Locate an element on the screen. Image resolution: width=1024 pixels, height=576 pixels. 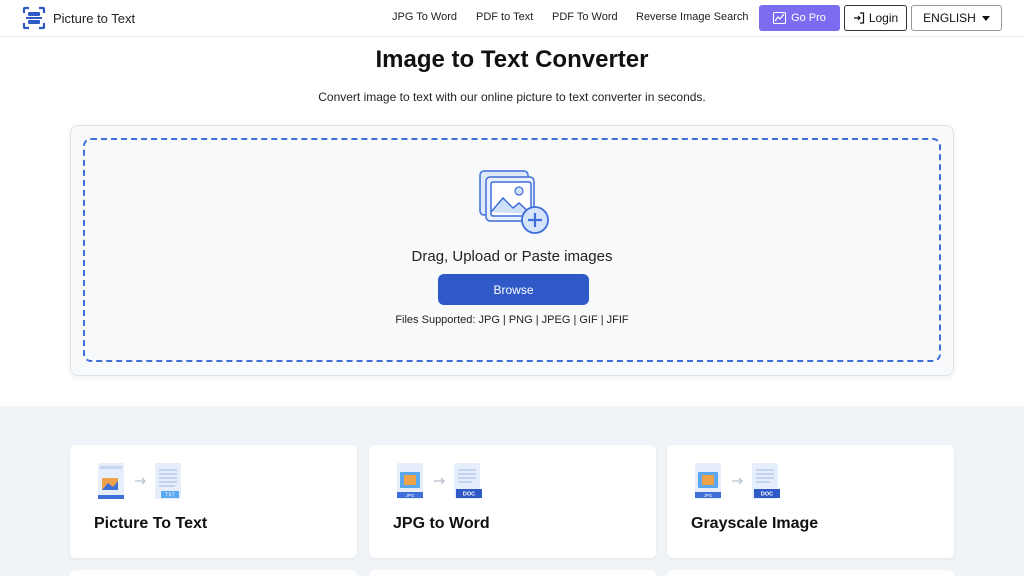
caret-down-icon is located at coordinates (985, 18).